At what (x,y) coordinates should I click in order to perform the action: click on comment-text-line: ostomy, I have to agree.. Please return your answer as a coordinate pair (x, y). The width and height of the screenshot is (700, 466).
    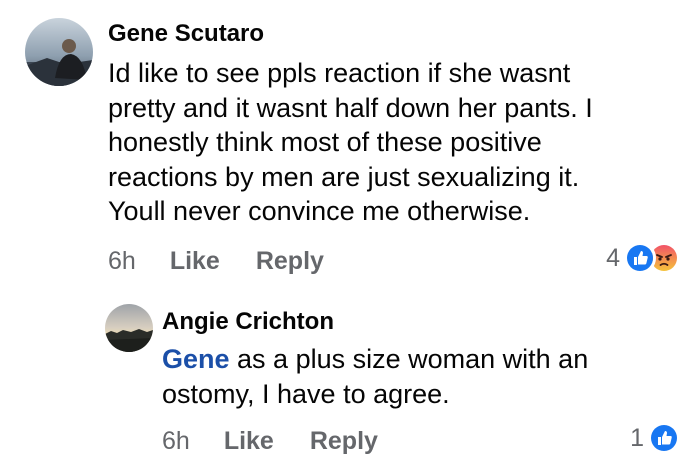
    Looking at the image, I should click on (306, 393).